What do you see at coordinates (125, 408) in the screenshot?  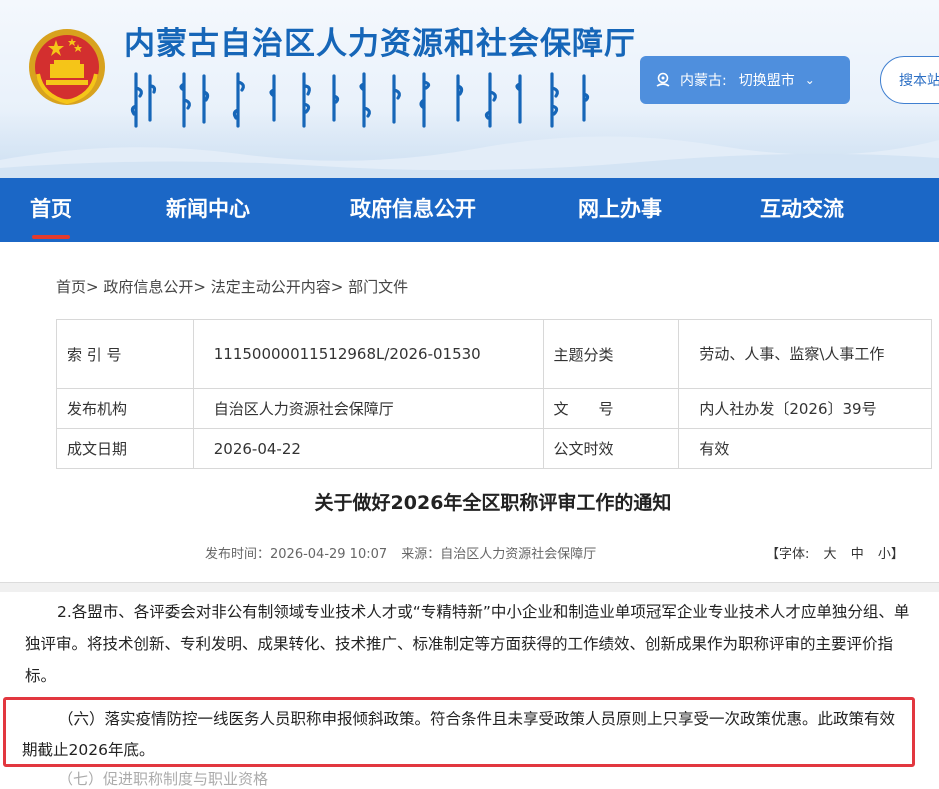 I see `meta-org-label: 发布机构` at bounding box center [125, 408].